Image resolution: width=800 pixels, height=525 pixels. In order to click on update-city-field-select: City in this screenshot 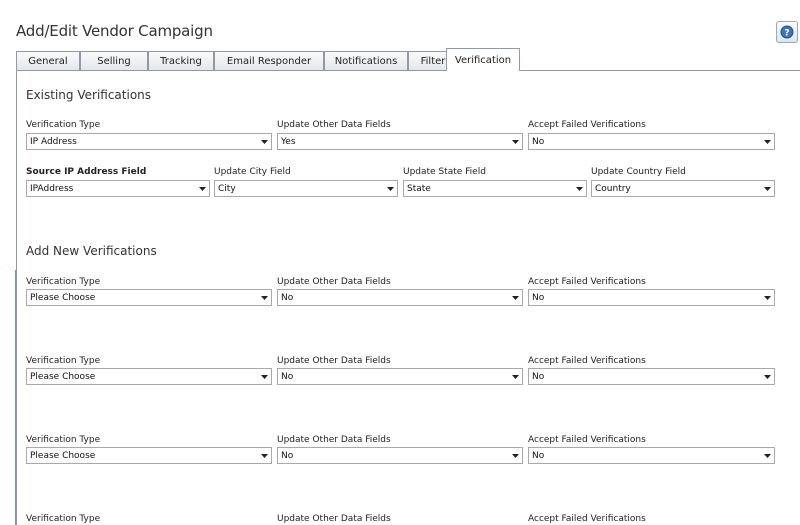, I will do `click(306, 188)`.